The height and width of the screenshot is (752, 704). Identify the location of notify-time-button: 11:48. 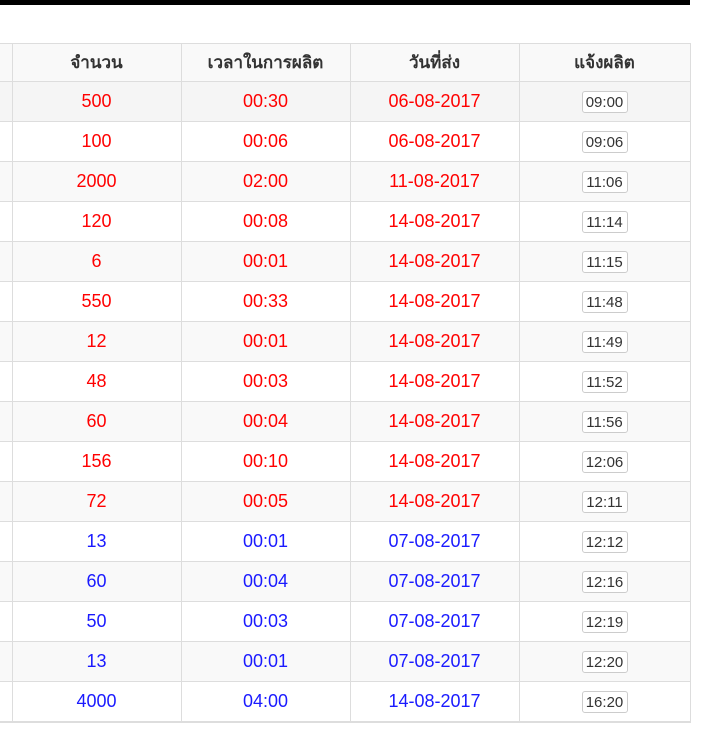
(604, 301).